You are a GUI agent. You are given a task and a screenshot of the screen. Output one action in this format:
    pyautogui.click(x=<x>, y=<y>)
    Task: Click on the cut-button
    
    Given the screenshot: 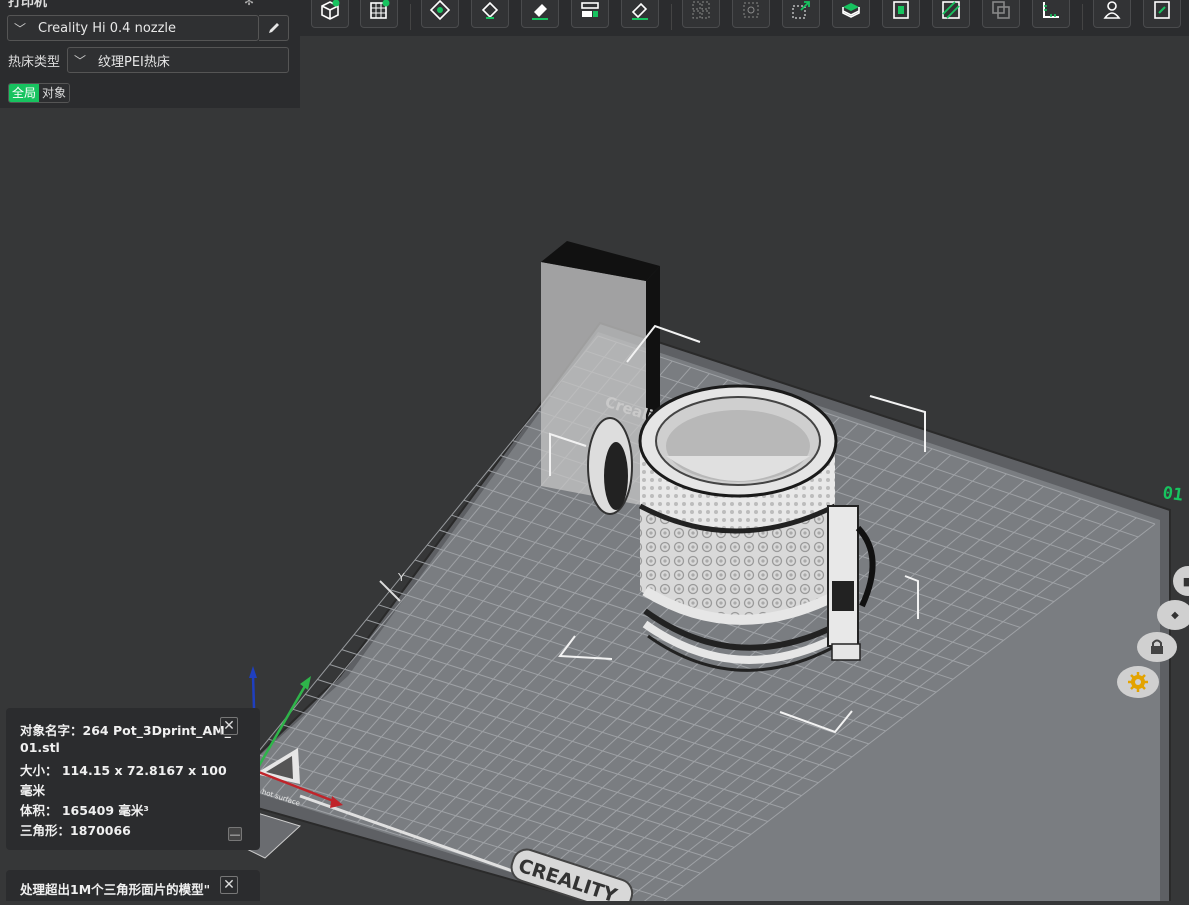 What is the action you would take?
    pyautogui.click(x=851, y=14)
    